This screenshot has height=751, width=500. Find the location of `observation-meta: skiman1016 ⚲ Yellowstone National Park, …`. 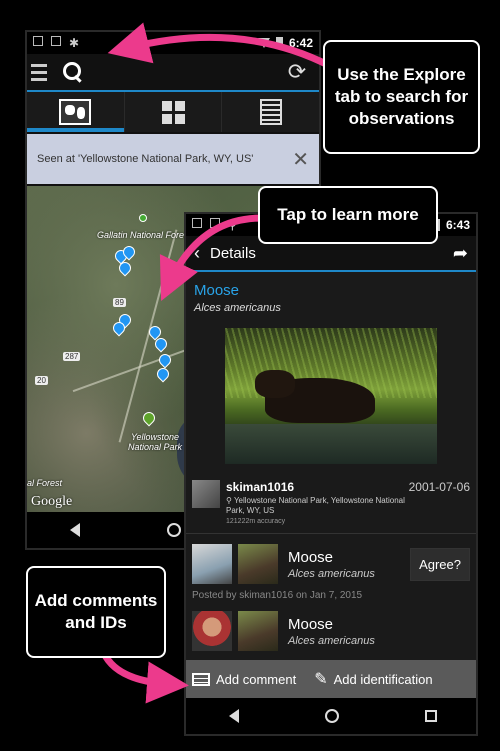

observation-meta: skiman1016 ⚲ Yellowstone National Park, … is located at coordinates (331, 503).